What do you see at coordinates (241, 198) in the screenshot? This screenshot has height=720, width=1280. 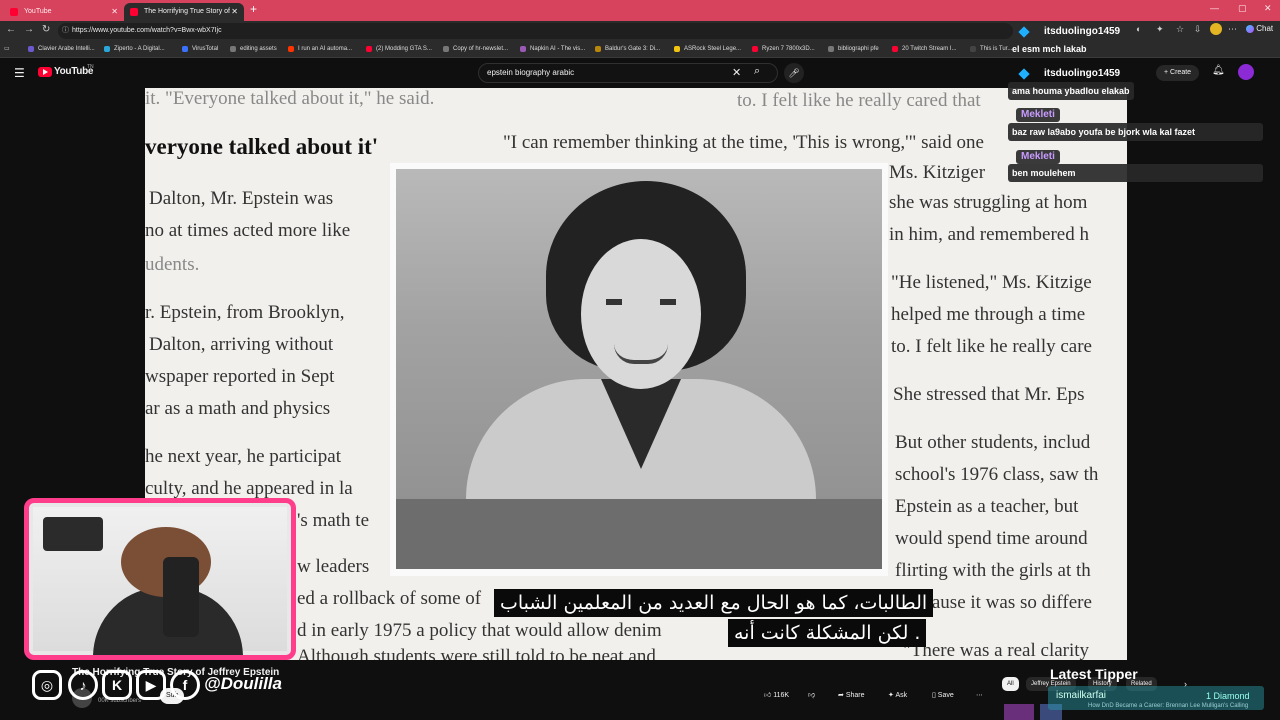 I see `newspaper-line: Dalton, Mr. Epstein was` at bounding box center [241, 198].